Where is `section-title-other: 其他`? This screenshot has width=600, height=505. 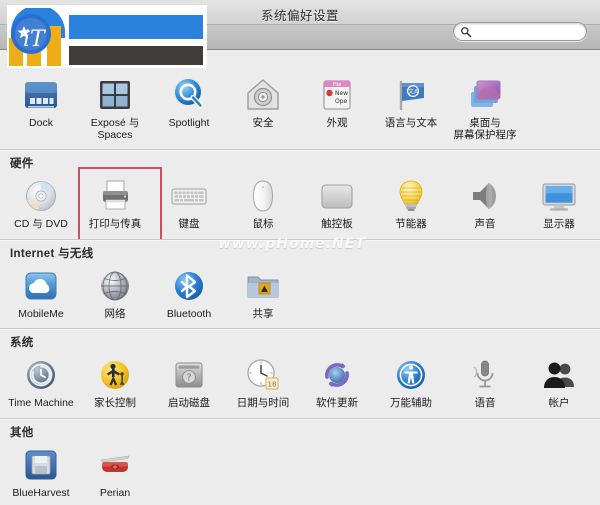
section-title-other: 其他 is located at coordinates (22, 432).